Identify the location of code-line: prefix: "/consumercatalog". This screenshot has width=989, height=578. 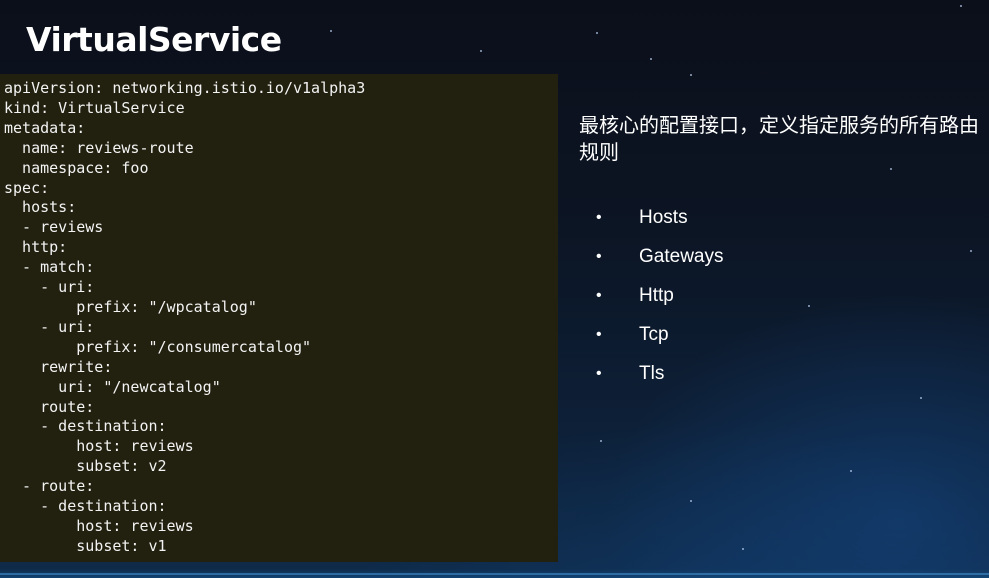
(158, 346).